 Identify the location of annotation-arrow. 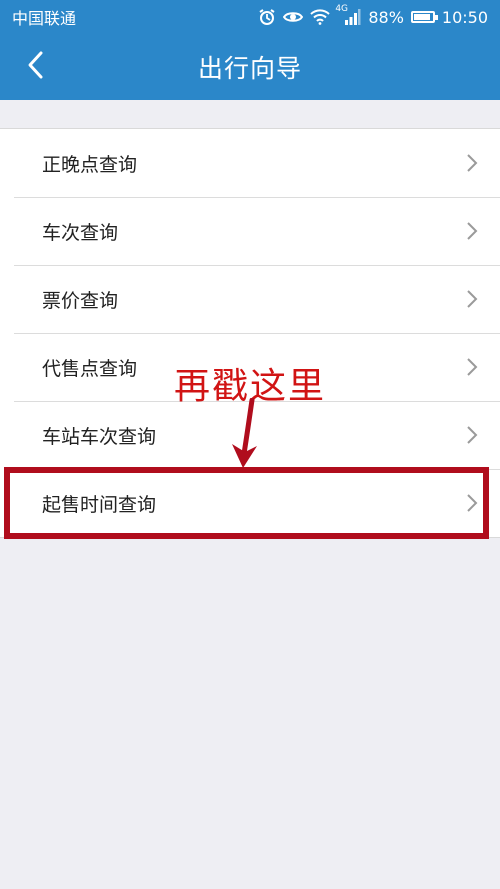
(248, 435).